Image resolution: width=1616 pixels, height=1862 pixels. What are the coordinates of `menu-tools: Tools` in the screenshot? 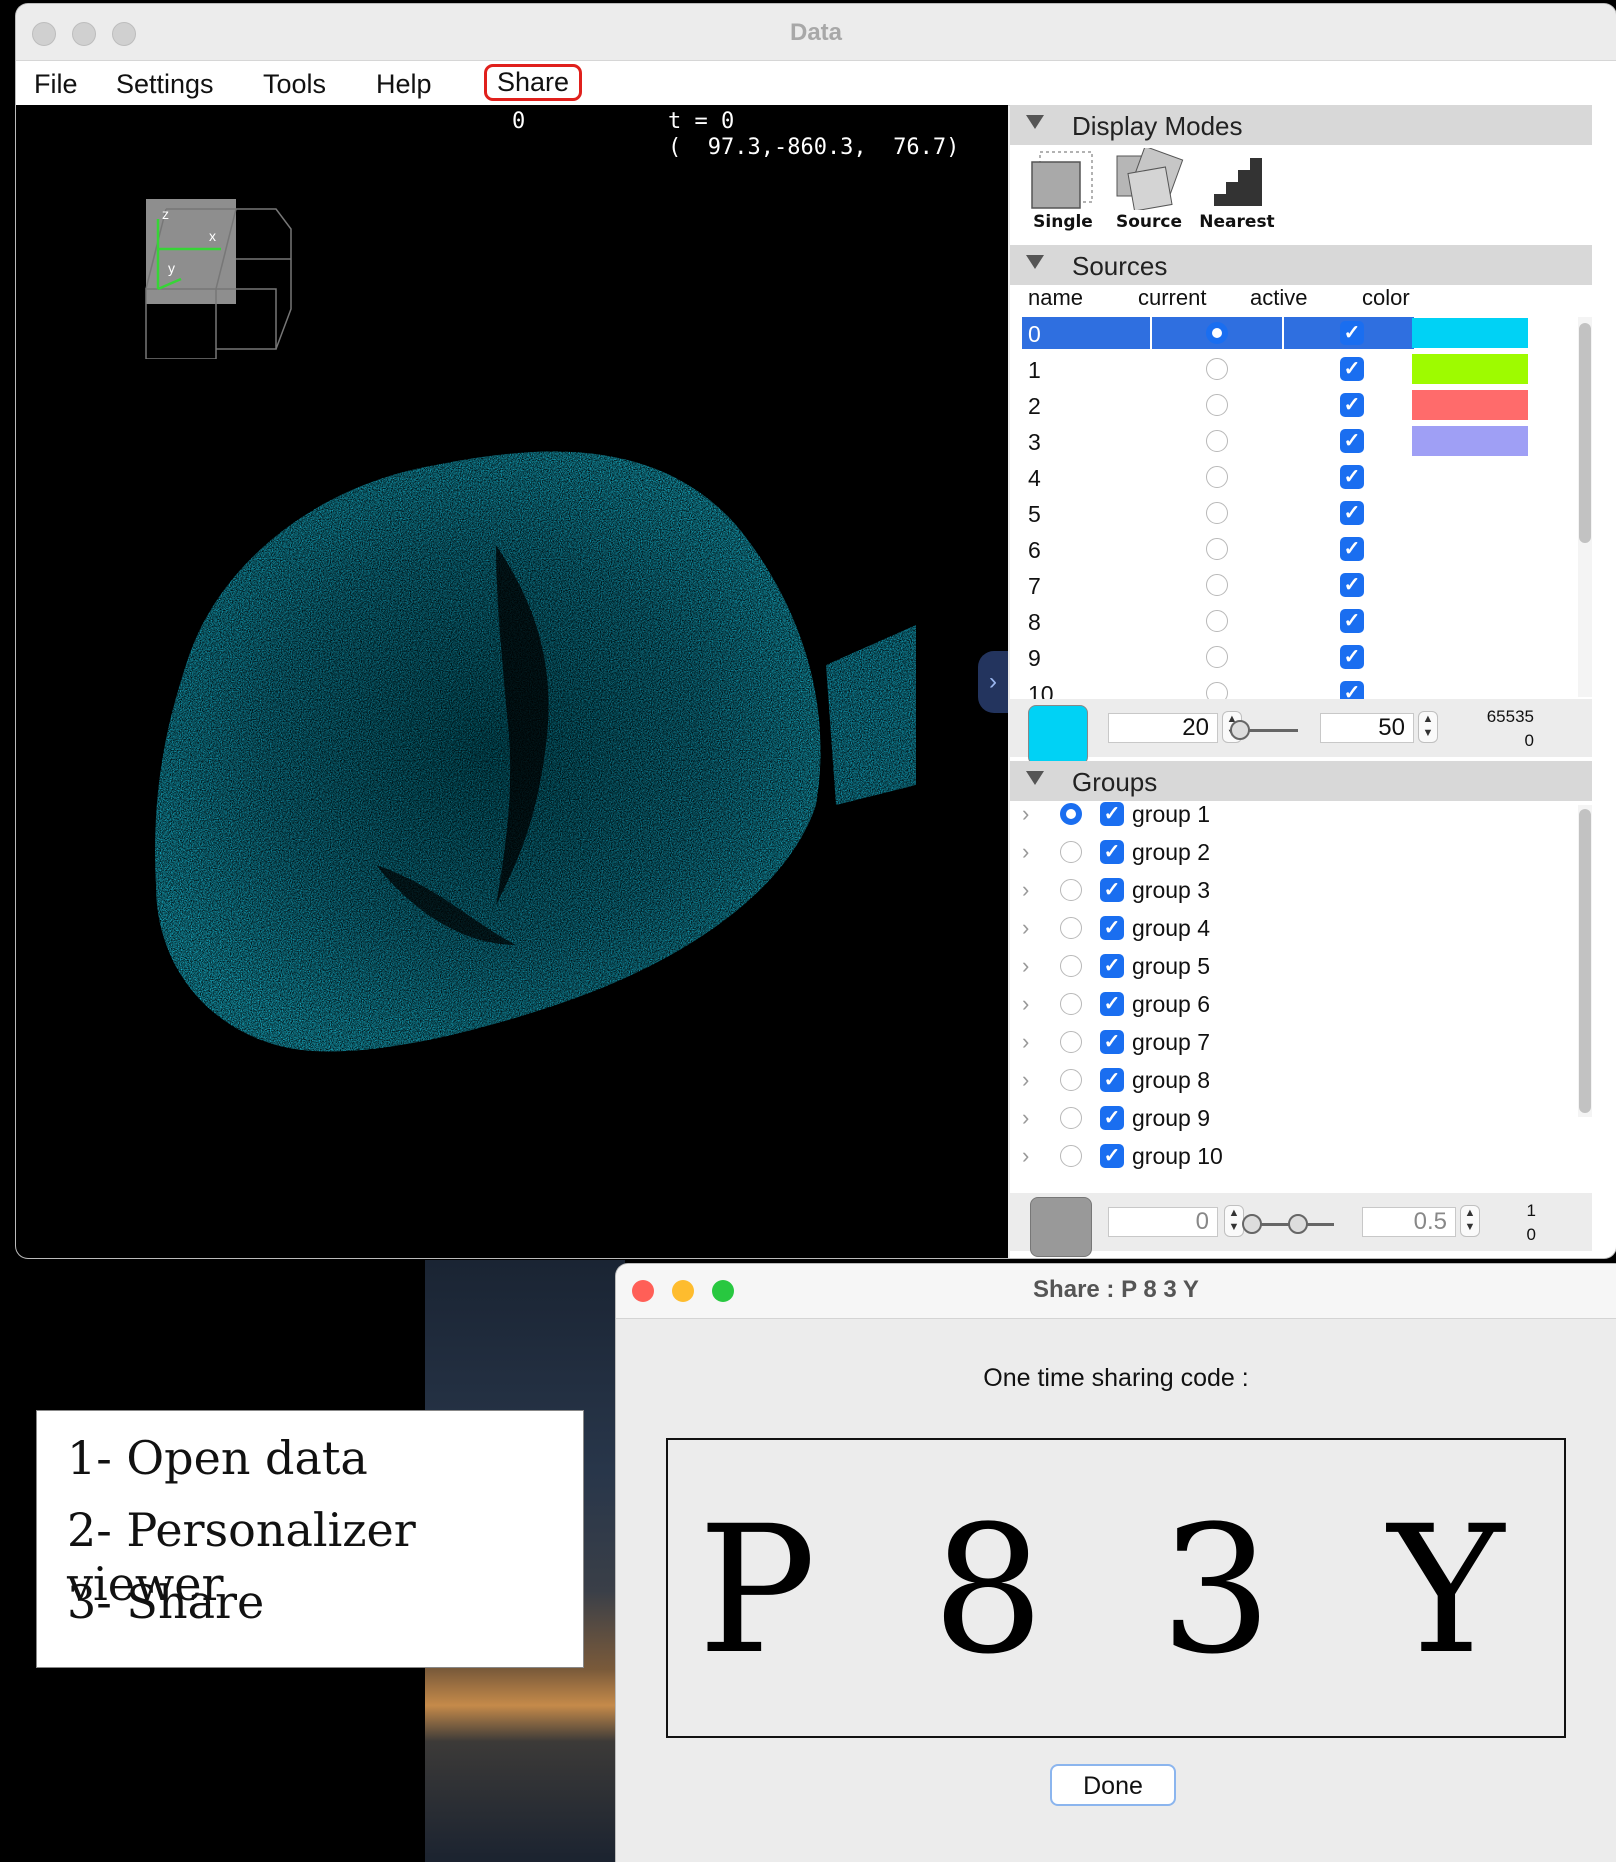 It's located at (294, 84).